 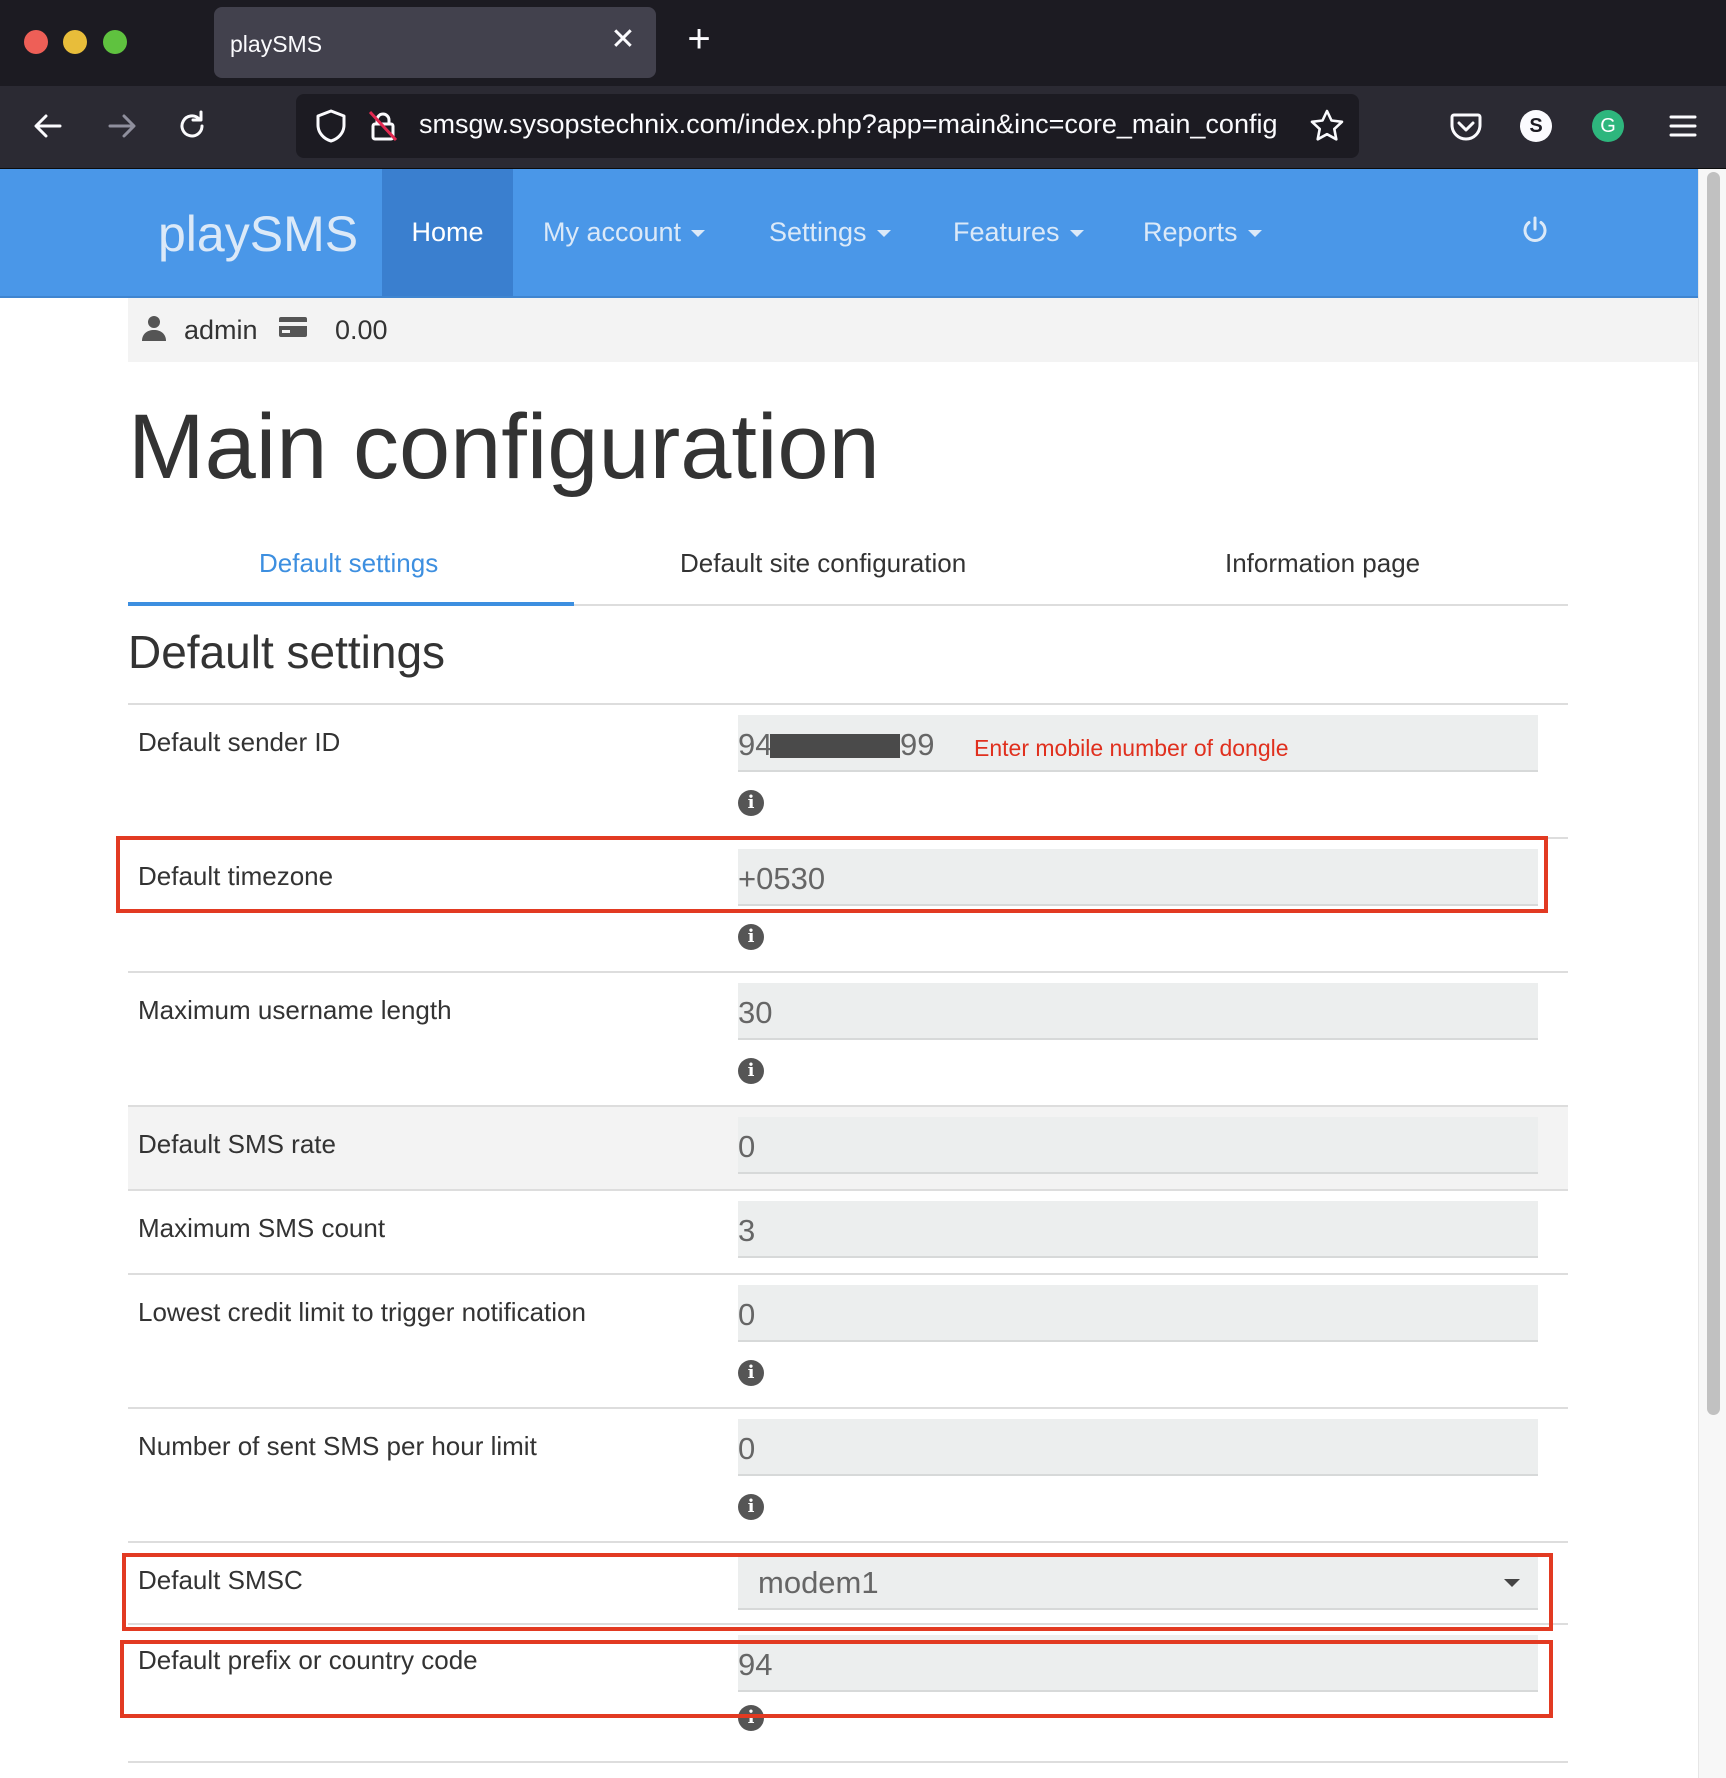 I want to click on sender-id-value-start: 94, so click(x=755, y=744).